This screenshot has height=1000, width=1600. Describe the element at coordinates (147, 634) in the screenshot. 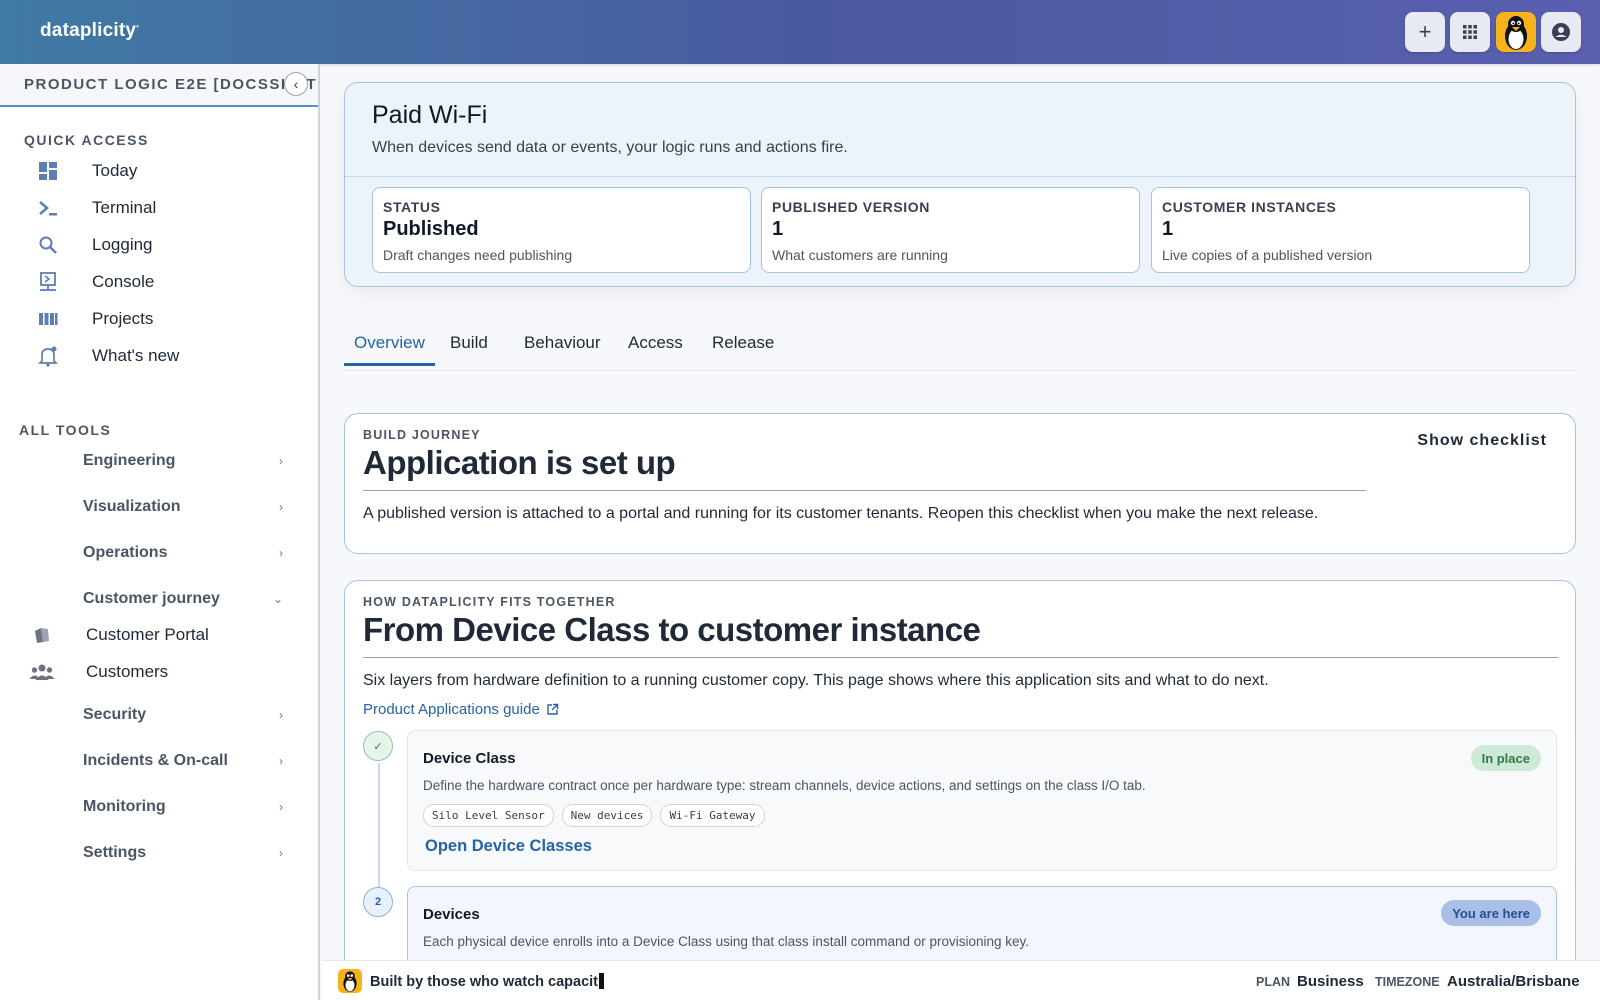

I see `sidebar-item-label: Customer Portal` at that location.